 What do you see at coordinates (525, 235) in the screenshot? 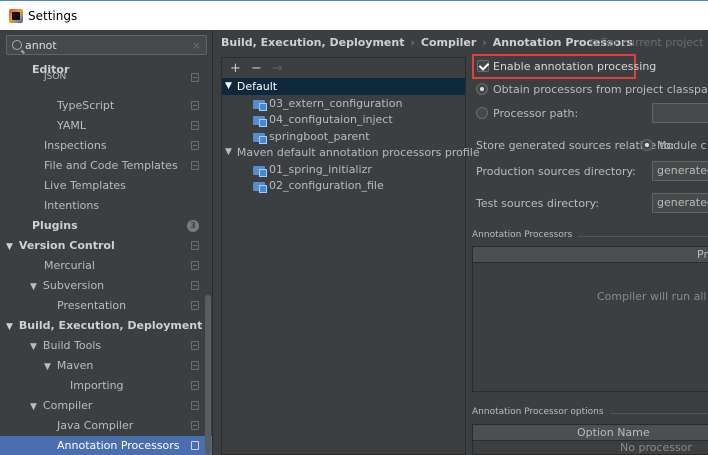
I see `annotation-processors-title: Annotation Processors` at bounding box center [525, 235].